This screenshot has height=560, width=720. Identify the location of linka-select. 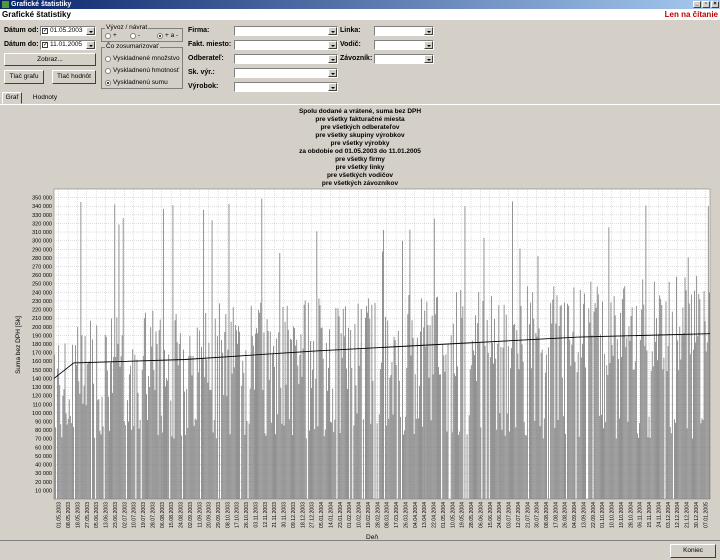
(404, 31).